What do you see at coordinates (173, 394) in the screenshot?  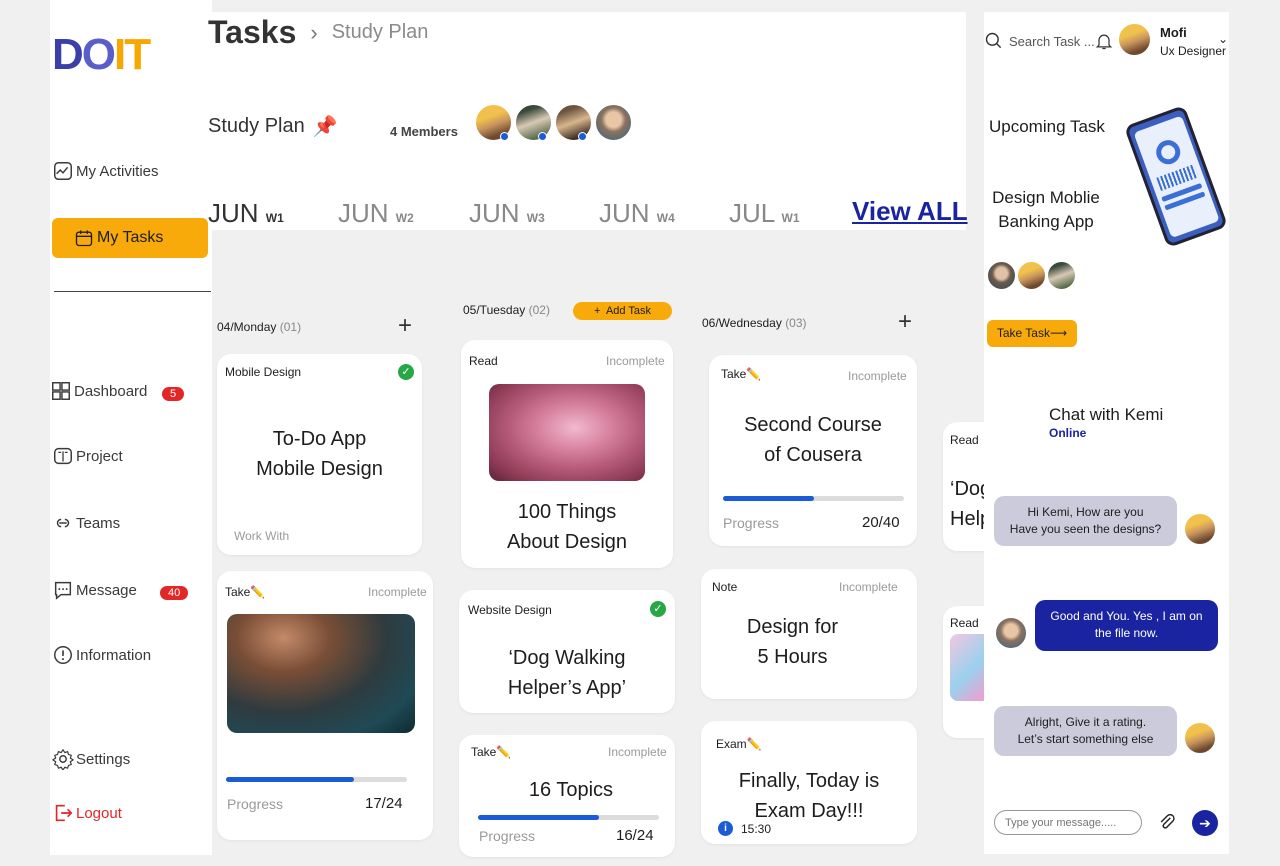 I see `dashboard-count-badge: 5` at bounding box center [173, 394].